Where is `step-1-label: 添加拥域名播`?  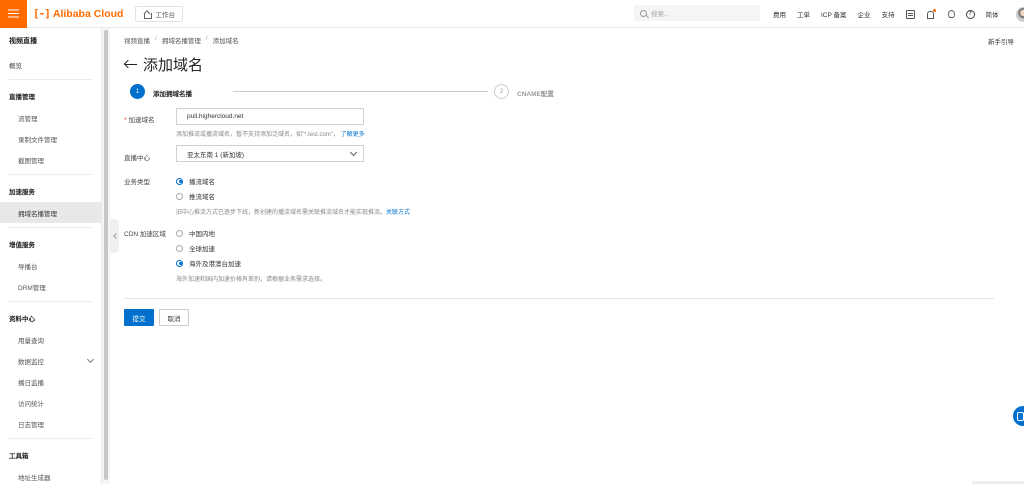
step-1-label: 添加拥域名播 is located at coordinates (172, 94).